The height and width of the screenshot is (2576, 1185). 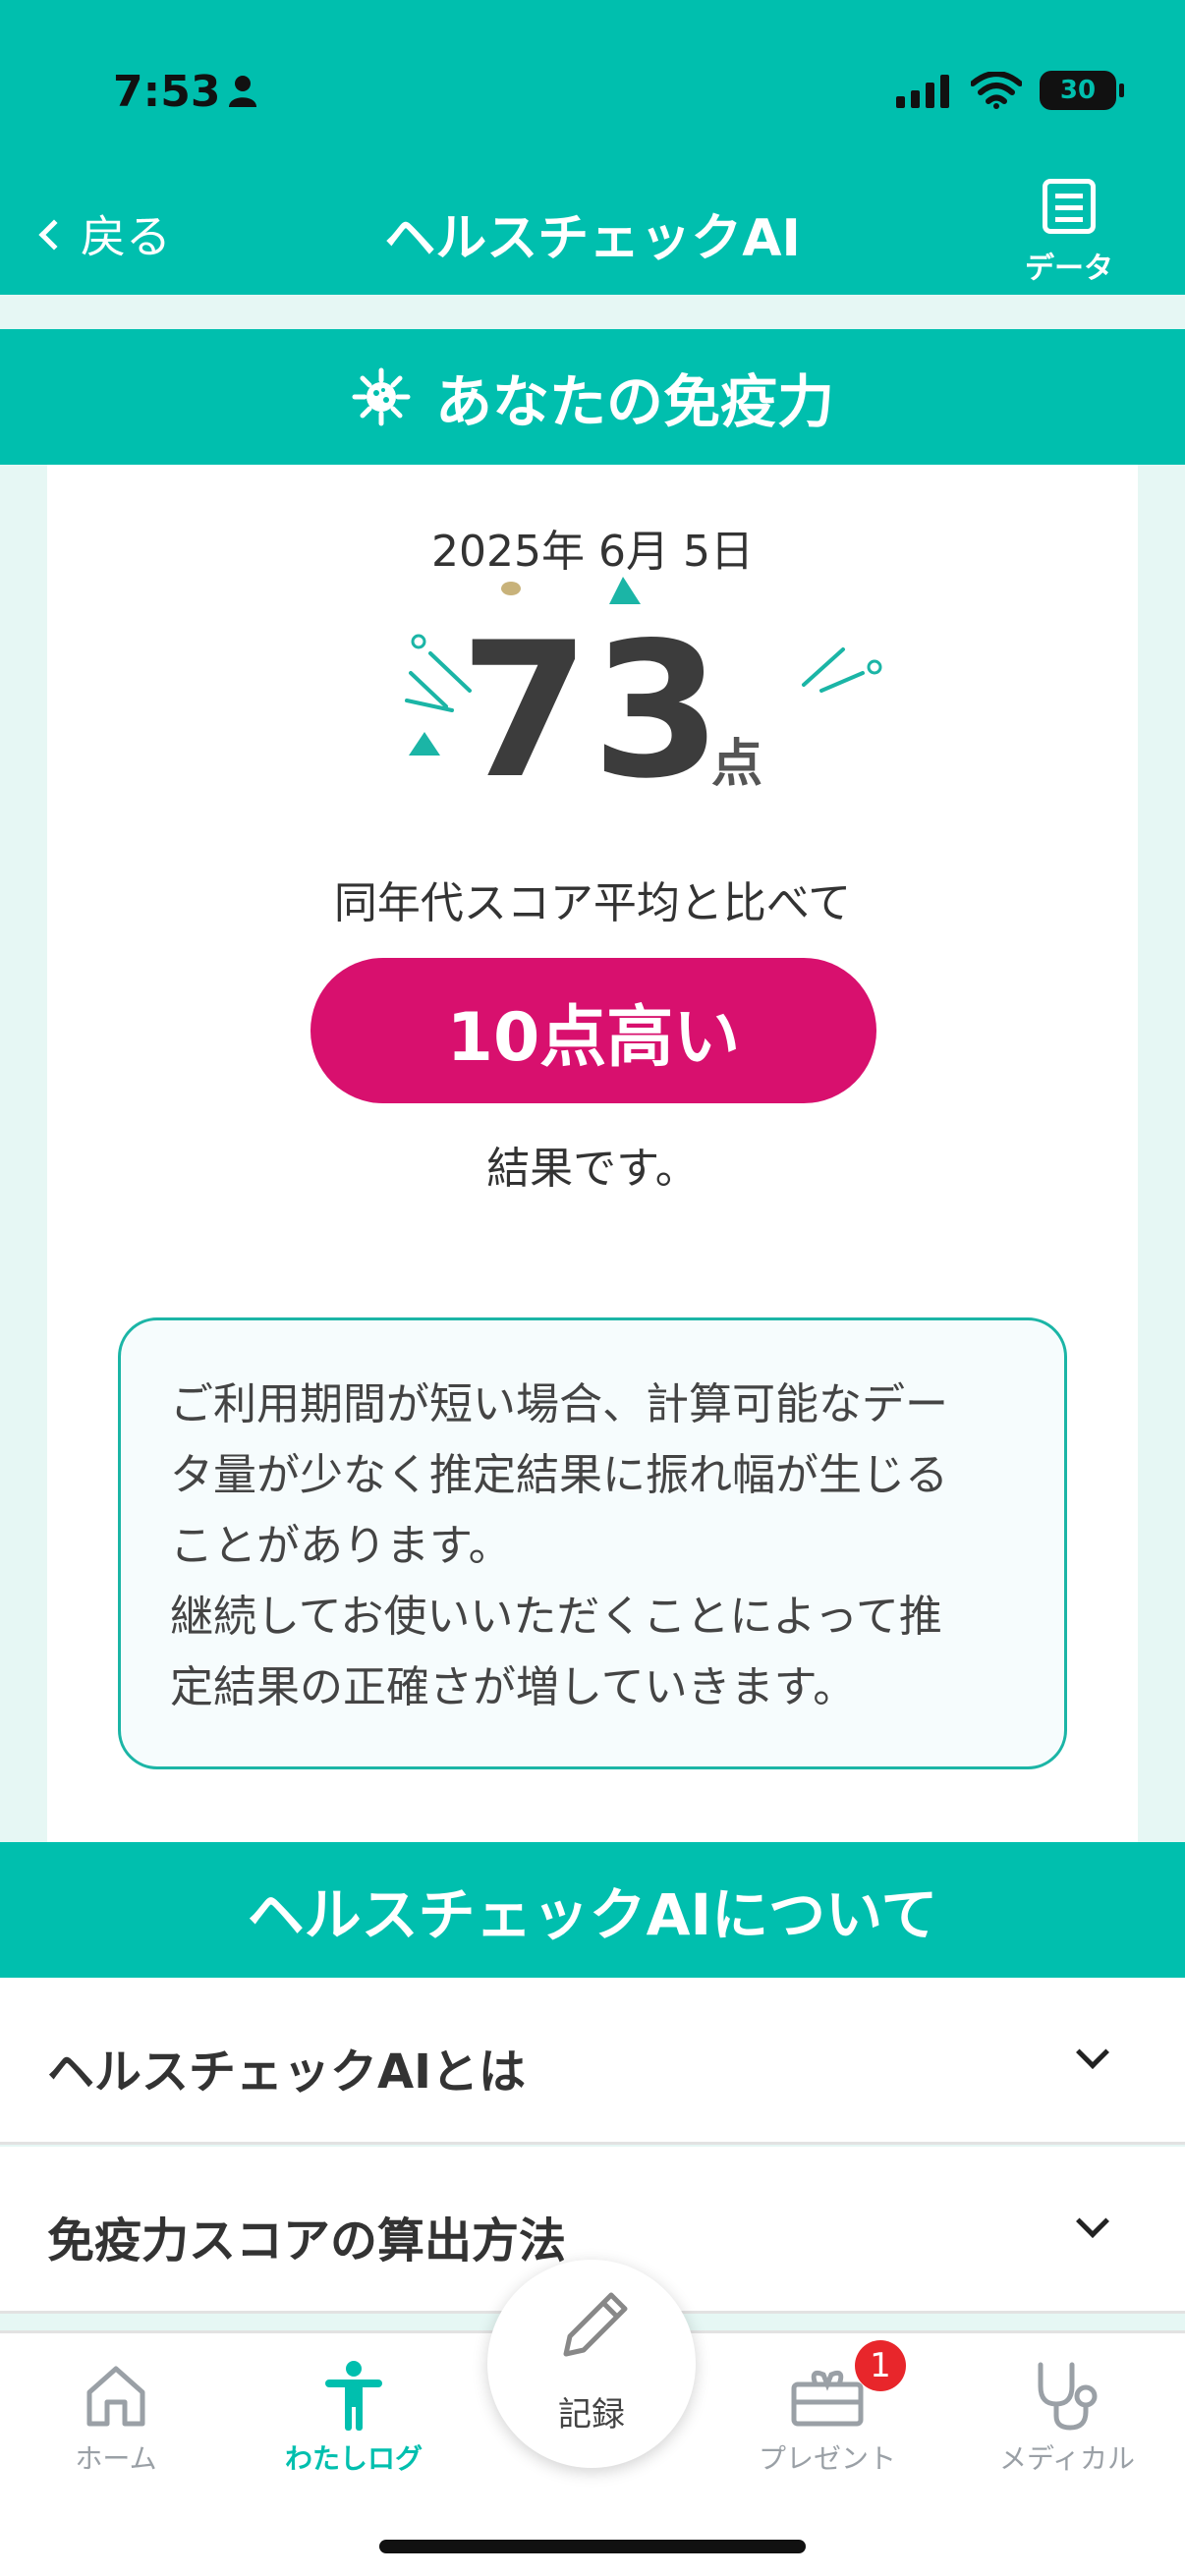 What do you see at coordinates (353, 2458) in the screenshot?
I see `tab-label: わたしログ` at bounding box center [353, 2458].